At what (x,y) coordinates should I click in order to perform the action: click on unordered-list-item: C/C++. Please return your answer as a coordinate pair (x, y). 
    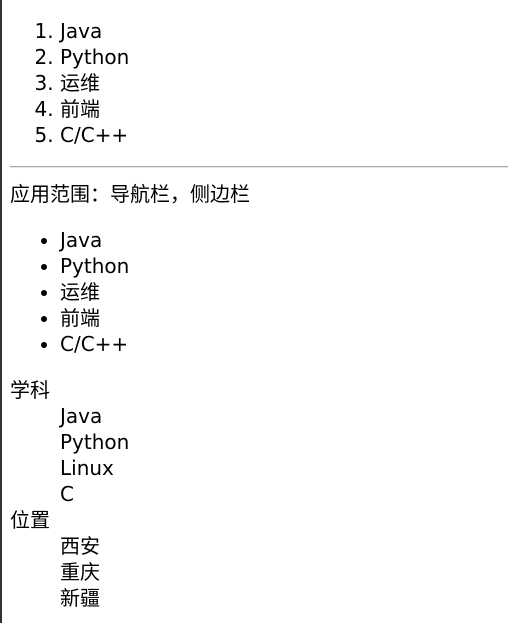
    Looking at the image, I should click on (94, 344).